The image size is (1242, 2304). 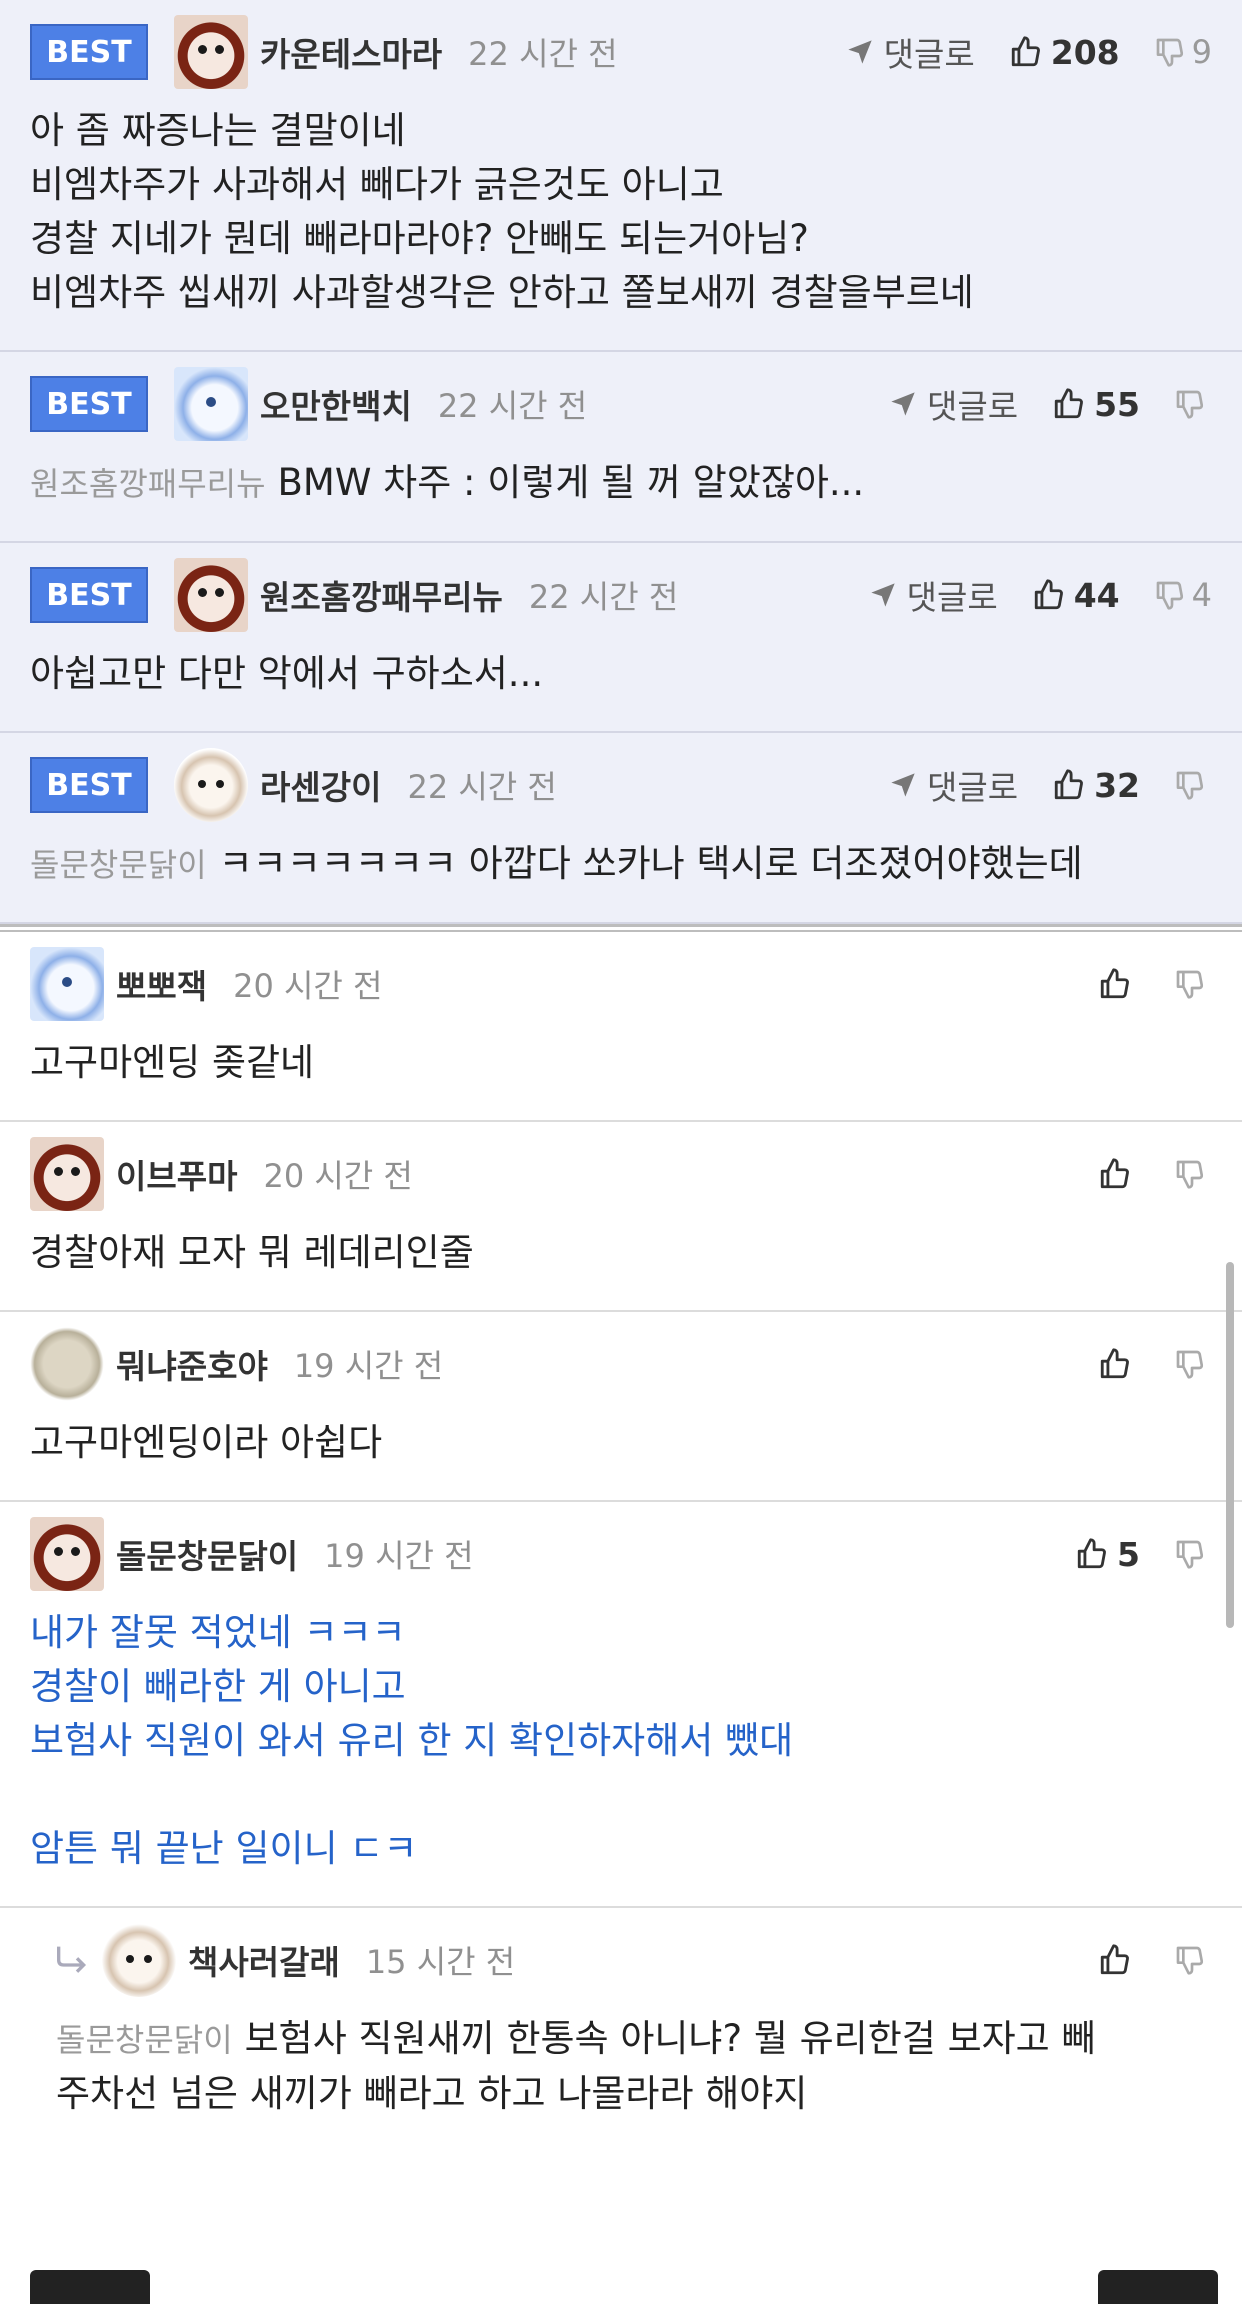 I want to click on like-button: 5, so click(x=1107, y=1554).